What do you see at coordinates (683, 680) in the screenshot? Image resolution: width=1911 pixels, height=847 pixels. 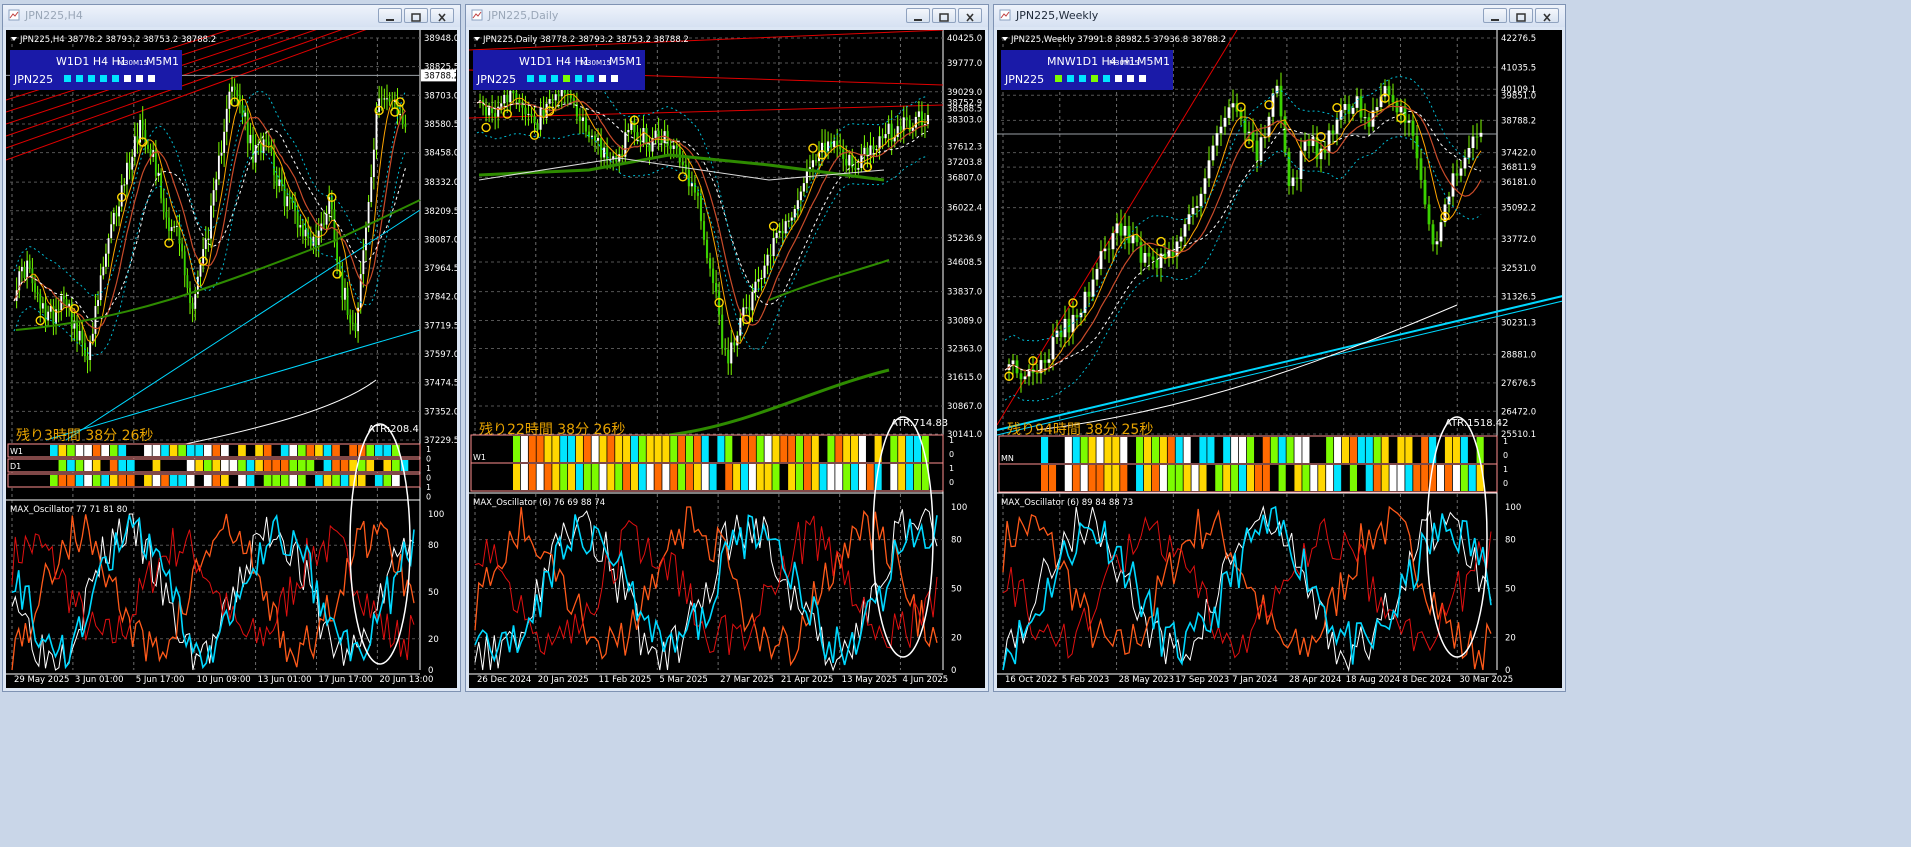 I see `time-tick-label: 5 Mar 2025` at bounding box center [683, 680].